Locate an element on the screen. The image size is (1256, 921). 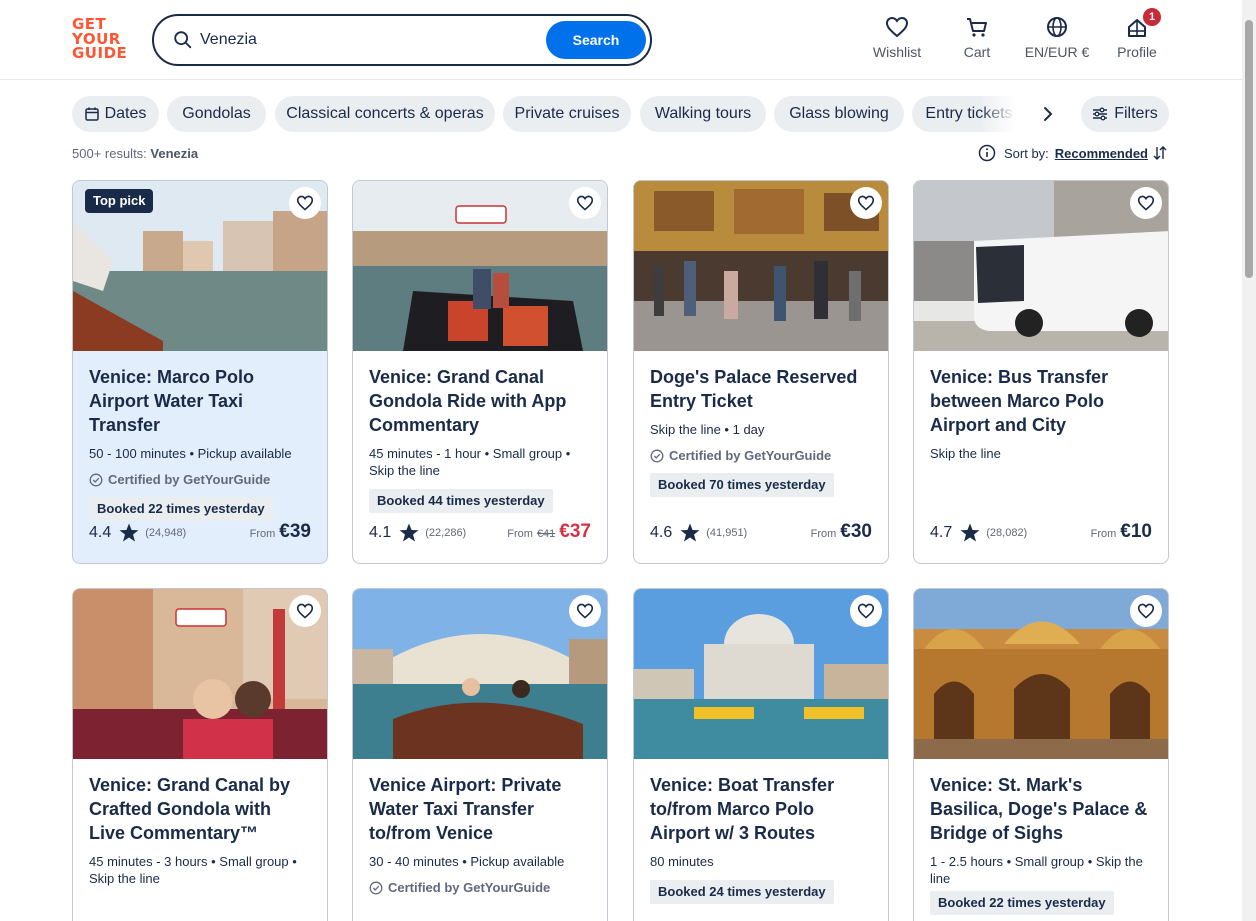
booked-badge: Booked 70 times yesterday is located at coordinates (742, 485).